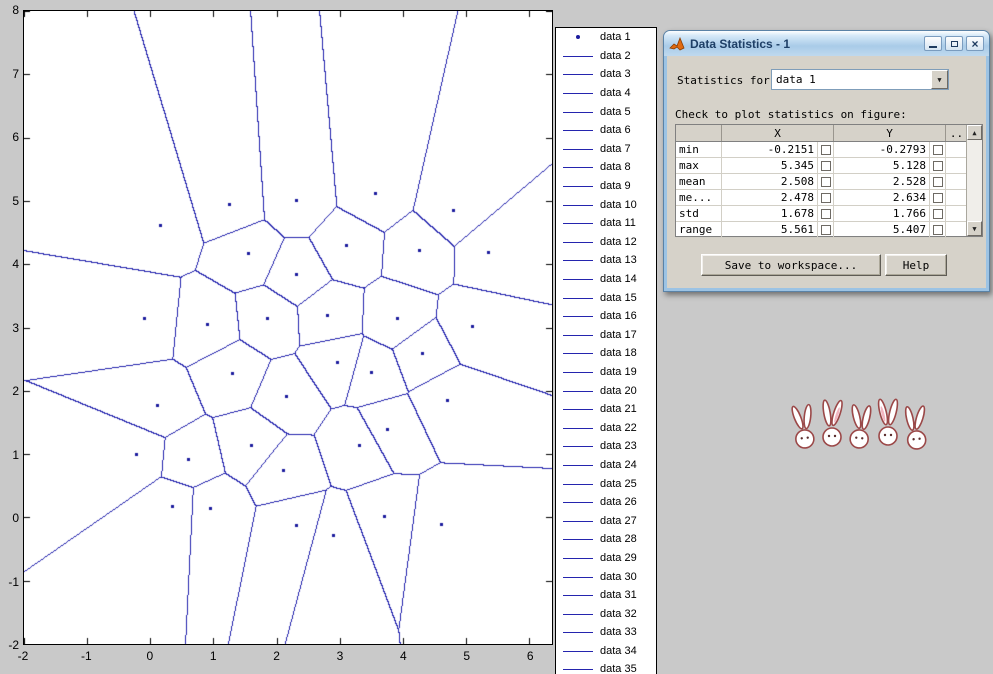 The height and width of the screenshot is (674, 993). What do you see at coordinates (606, 279) in the screenshot?
I see `legend-entry: data 14` at bounding box center [606, 279].